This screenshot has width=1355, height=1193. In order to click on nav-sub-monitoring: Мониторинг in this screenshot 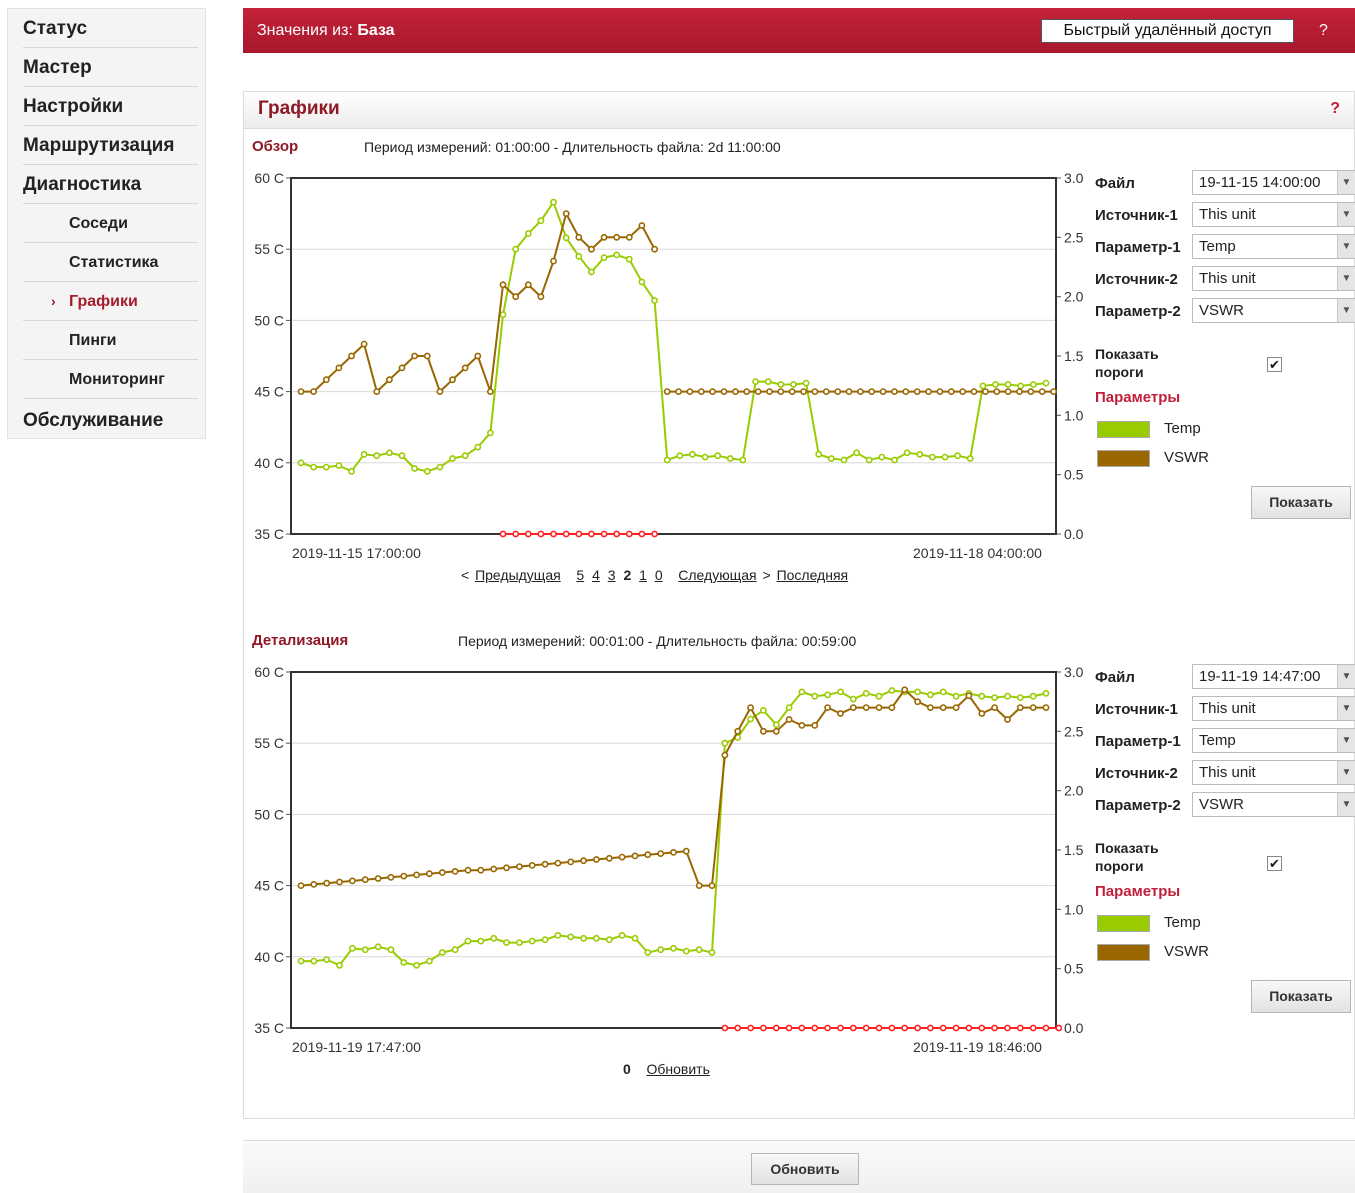, I will do `click(110, 379)`.